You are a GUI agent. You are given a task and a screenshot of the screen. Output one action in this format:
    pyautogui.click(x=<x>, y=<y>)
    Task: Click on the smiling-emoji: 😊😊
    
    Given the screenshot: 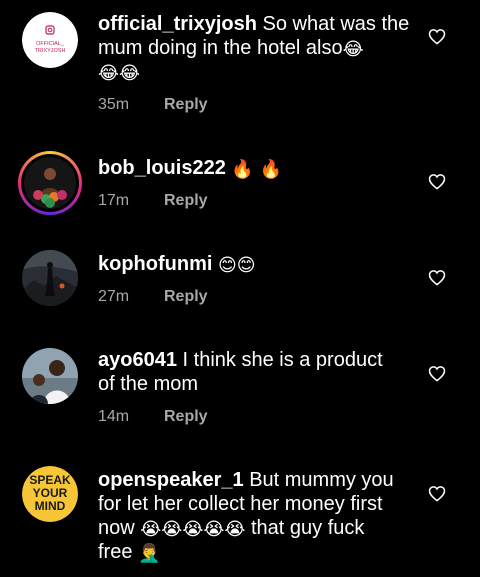 What is the action you would take?
    pyautogui.click(x=237, y=265)
    